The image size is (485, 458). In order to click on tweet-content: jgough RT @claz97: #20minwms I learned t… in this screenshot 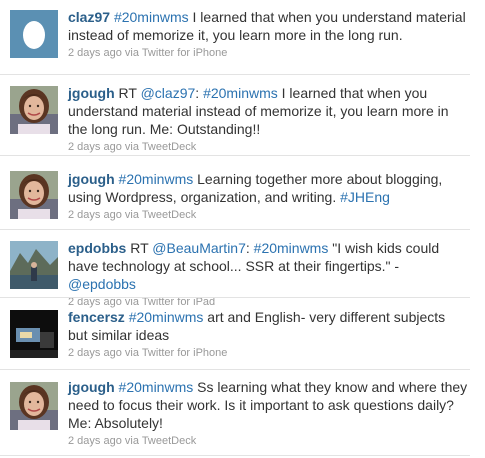, I will do `click(268, 119)`.